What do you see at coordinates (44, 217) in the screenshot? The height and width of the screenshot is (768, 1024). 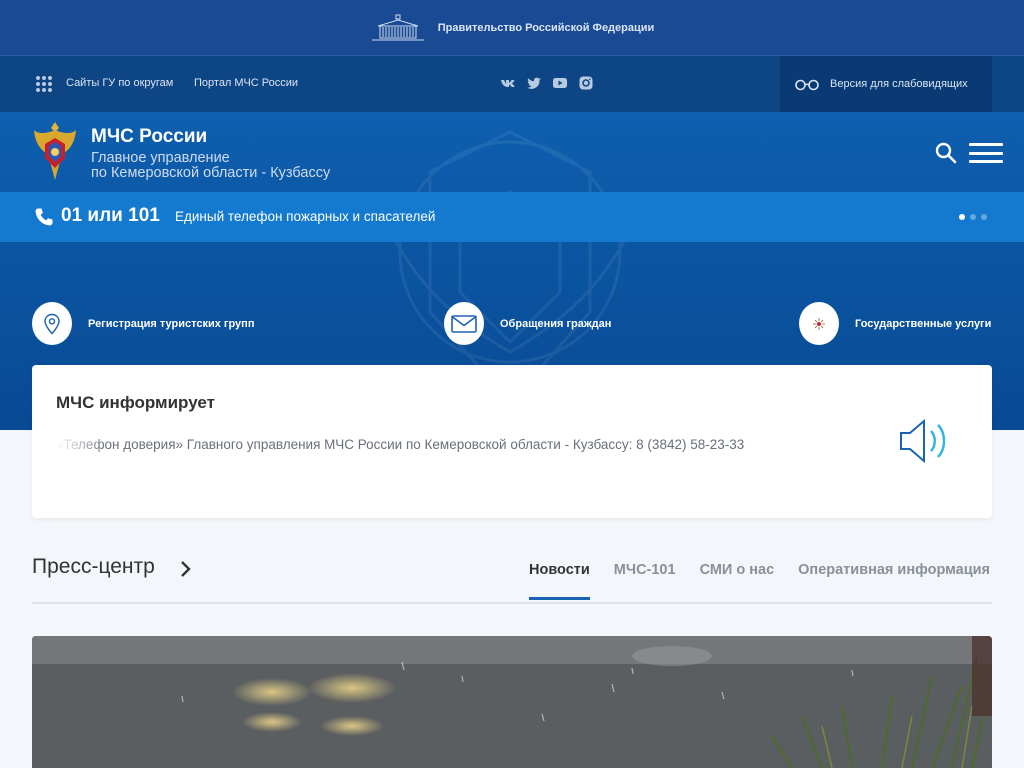 I see `phone-icon` at bounding box center [44, 217].